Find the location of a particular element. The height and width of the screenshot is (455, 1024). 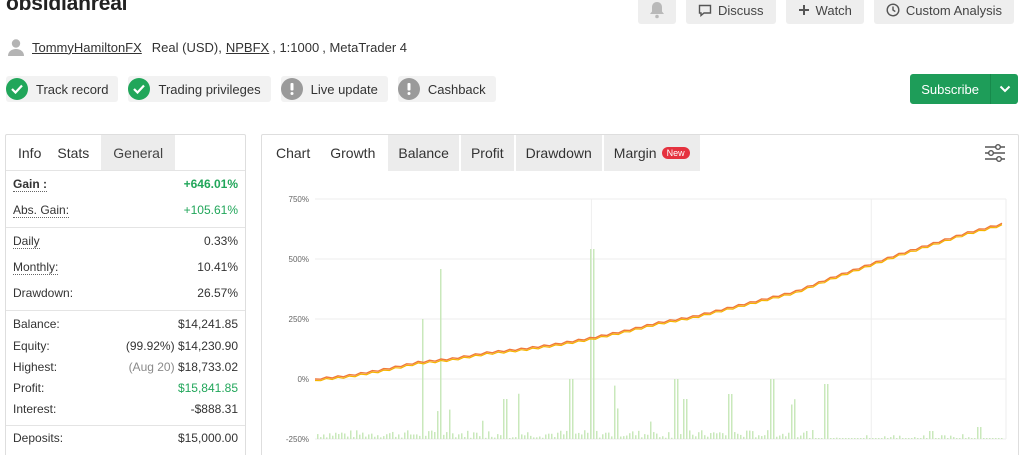

badge-label: Cashback is located at coordinates (456, 89).